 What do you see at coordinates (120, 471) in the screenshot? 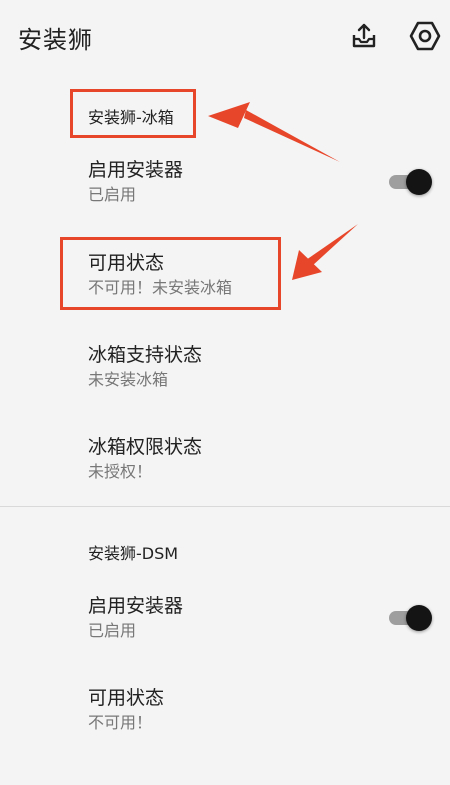
I see `pref-summary: 未授权！` at bounding box center [120, 471].